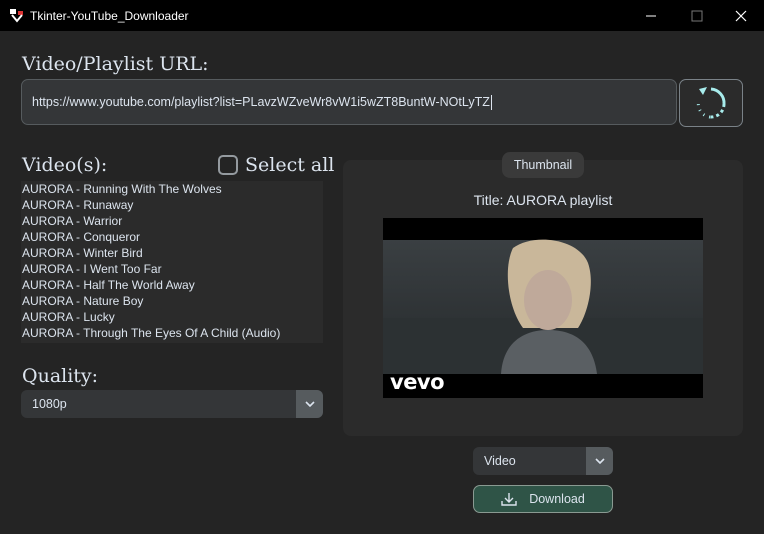 This screenshot has height=534, width=764. Describe the element at coordinates (172, 285) in the screenshot. I see `list-item: AURORA - Half The World Away` at that location.